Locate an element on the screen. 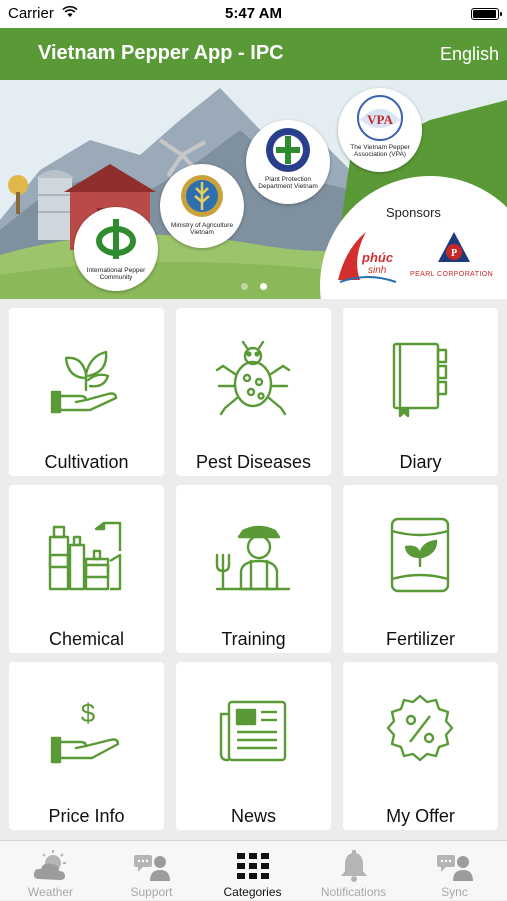  hand-plant-icon is located at coordinates (84, 382).